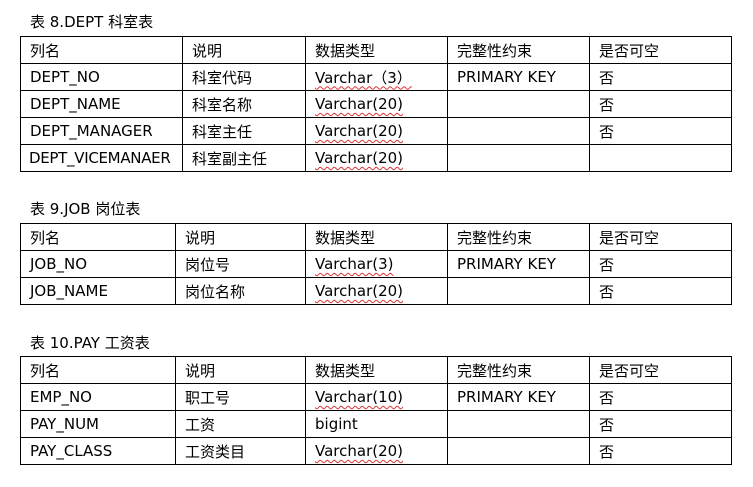 This screenshot has height=487, width=753. I want to click on column-name-cell: DEPT_NO, so click(101, 77).